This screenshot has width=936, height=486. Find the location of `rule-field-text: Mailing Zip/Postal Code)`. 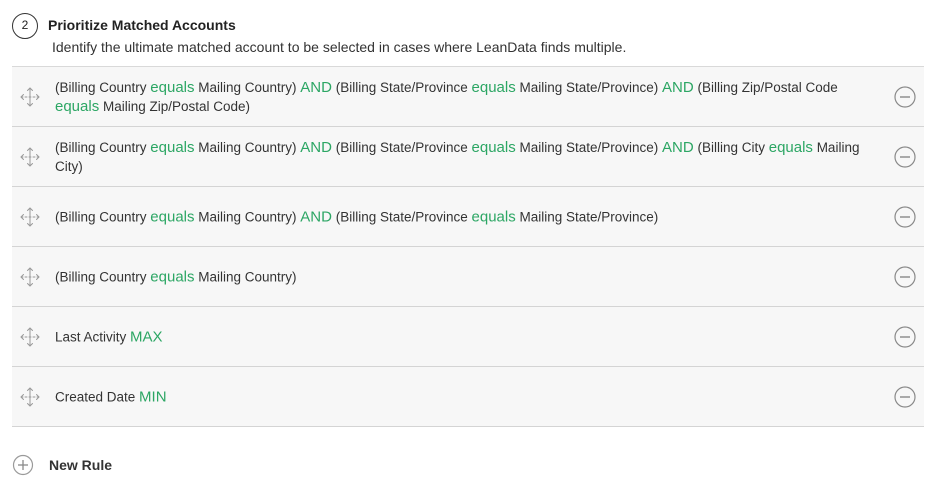

rule-field-text: Mailing Zip/Postal Code) is located at coordinates (175, 106).